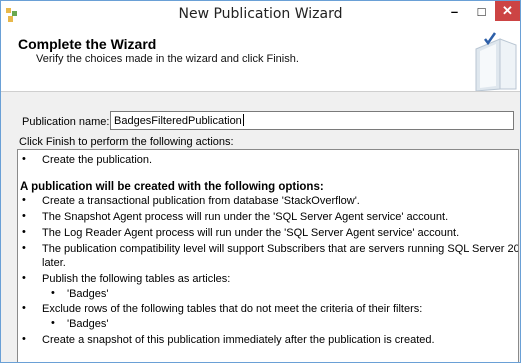 The width and height of the screenshot is (521, 363). What do you see at coordinates (97, 160) in the screenshot?
I see `list-item: Create the publication.` at bounding box center [97, 160].